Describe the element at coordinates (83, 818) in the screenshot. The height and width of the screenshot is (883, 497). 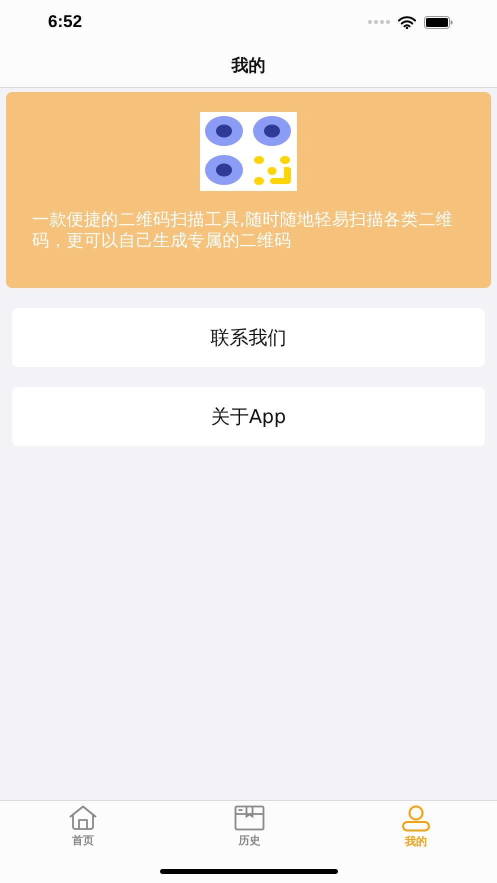
I see `house-icon` at that location.